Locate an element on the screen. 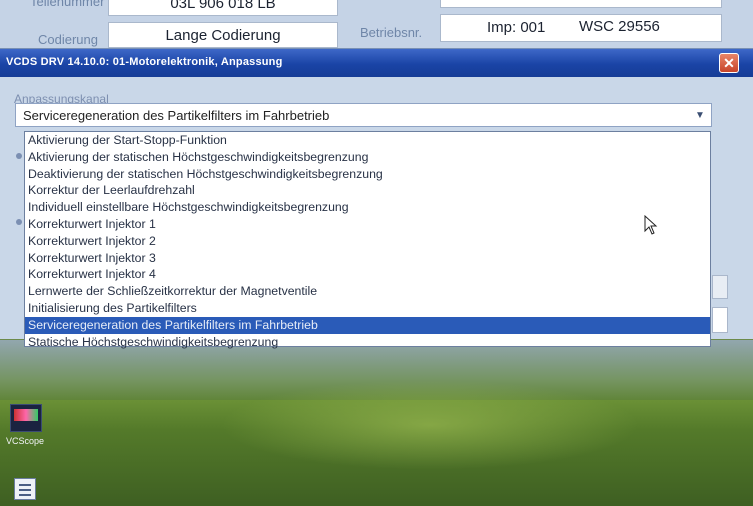 This screenshot has height=506, width=753. close-button: ✕ is located at coordinates (729, 63).